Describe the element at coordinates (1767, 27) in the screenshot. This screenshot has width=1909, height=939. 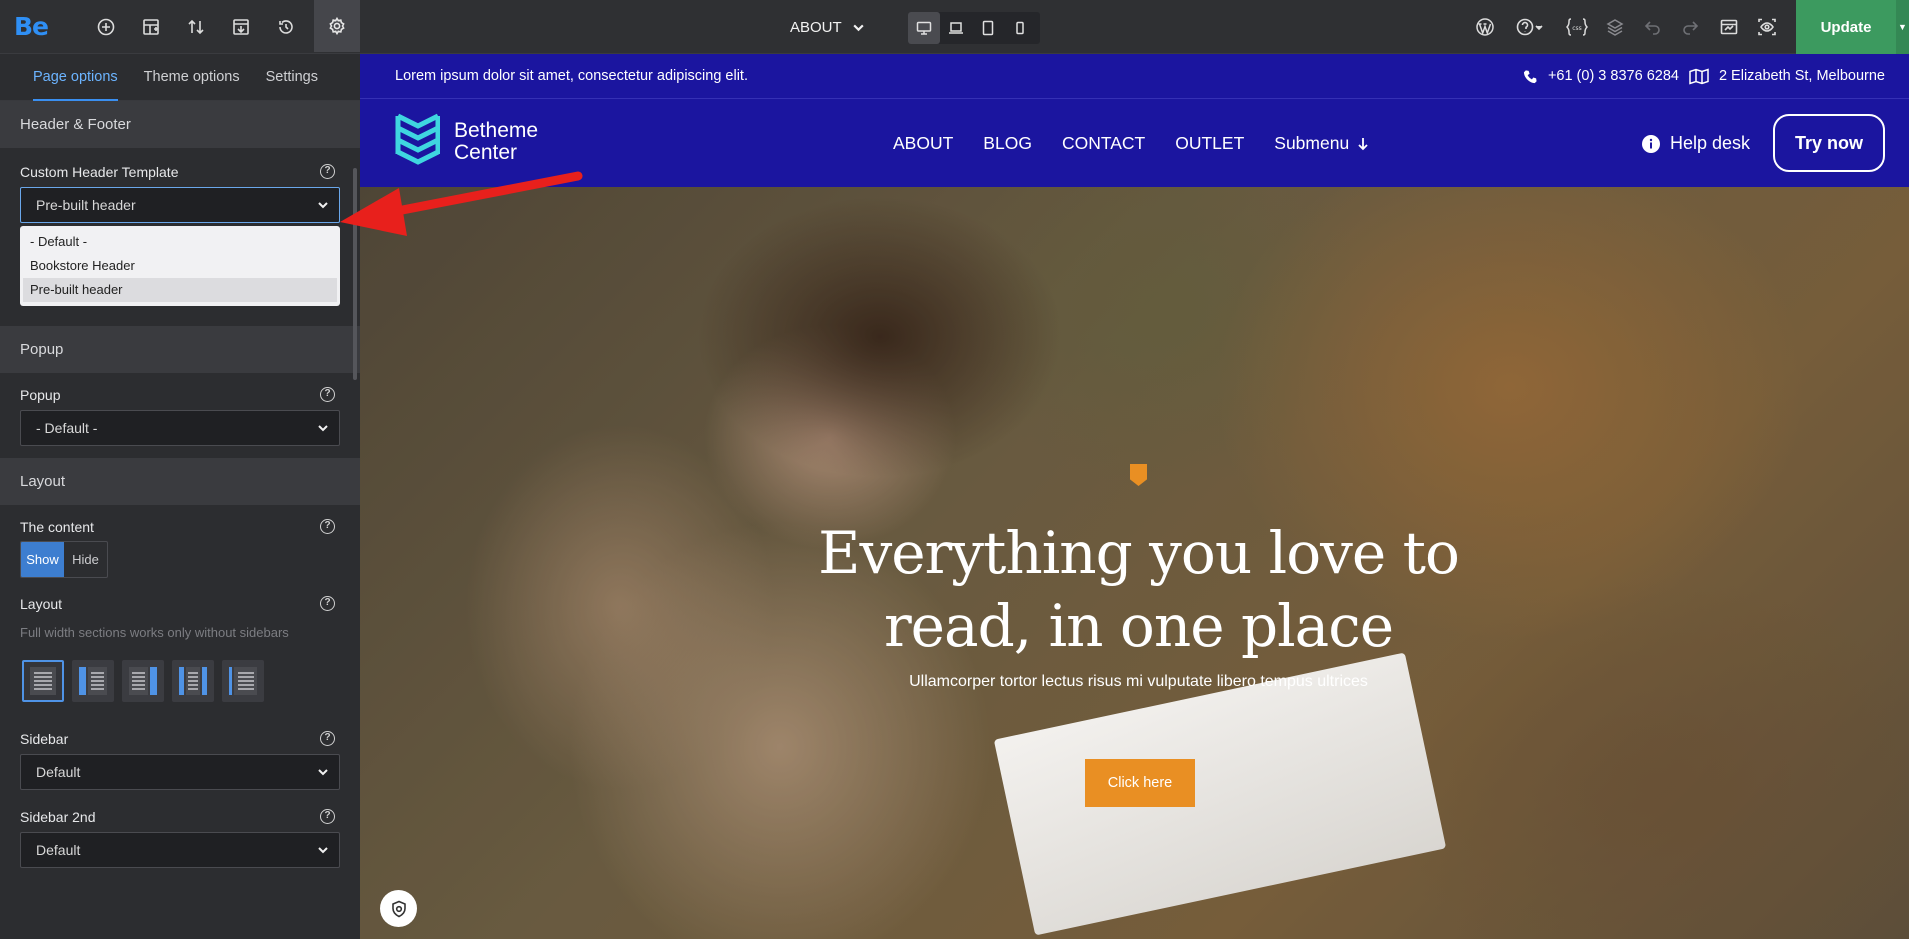
I see `eye-icon` at that location.